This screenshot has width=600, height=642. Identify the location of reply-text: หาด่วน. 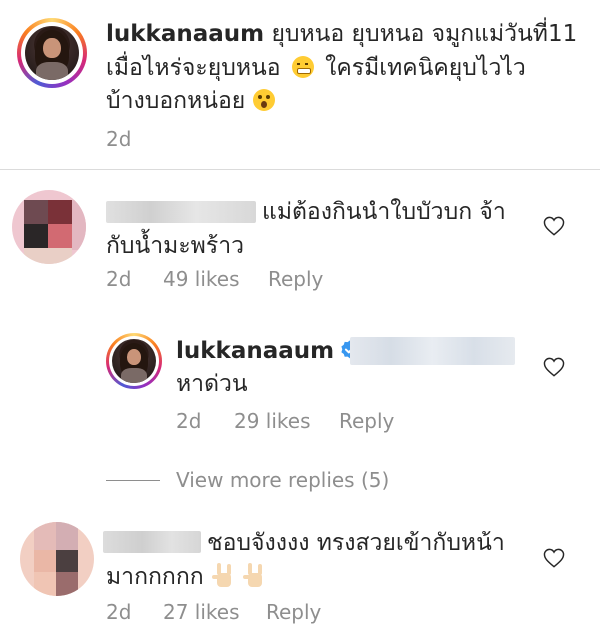
(212, 384).